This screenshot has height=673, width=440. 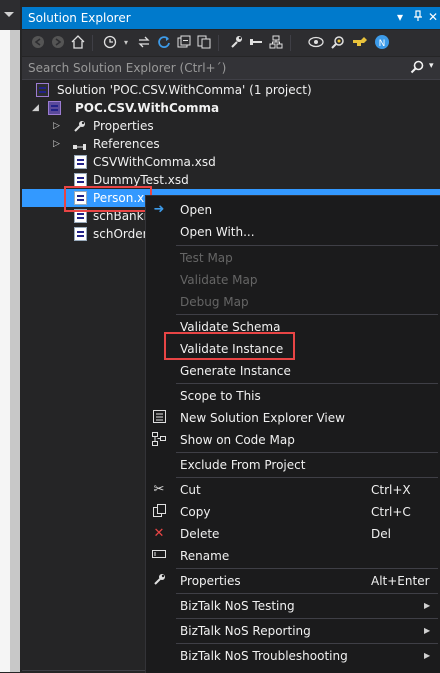 I want to click on shortcut-label: Alt+Enter, so click(x=400, y=581).